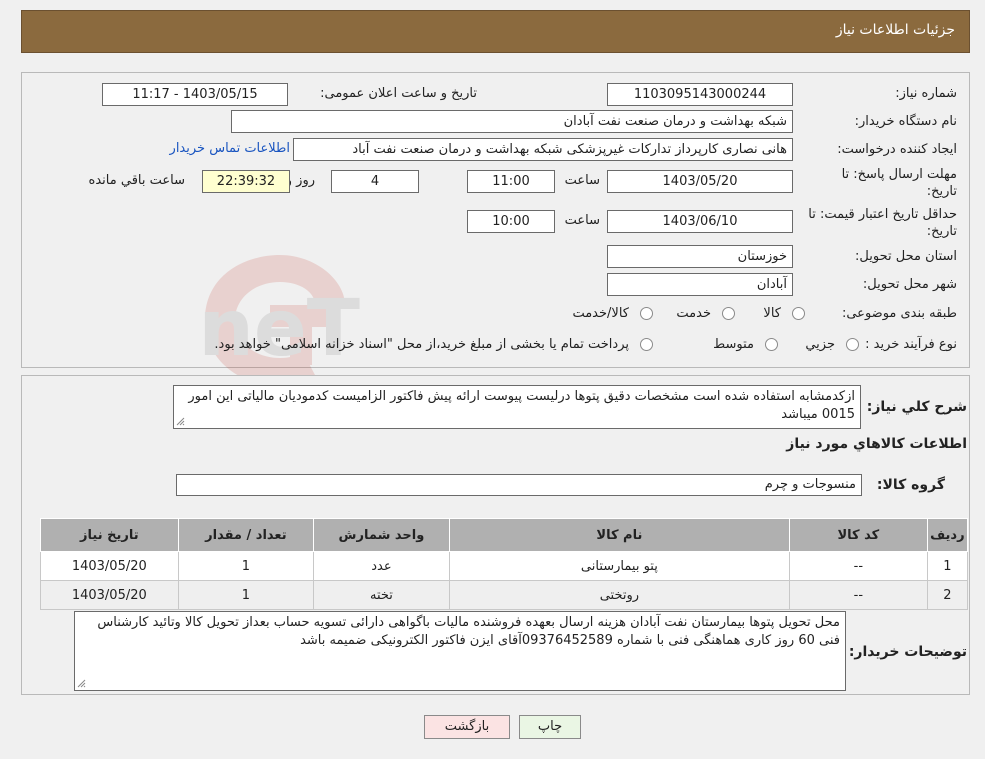  What do you see at coordinates (277, 329) in the screenshot?
I see `watermark-text: AriaTender.neT` at bounding box center [277, 329].